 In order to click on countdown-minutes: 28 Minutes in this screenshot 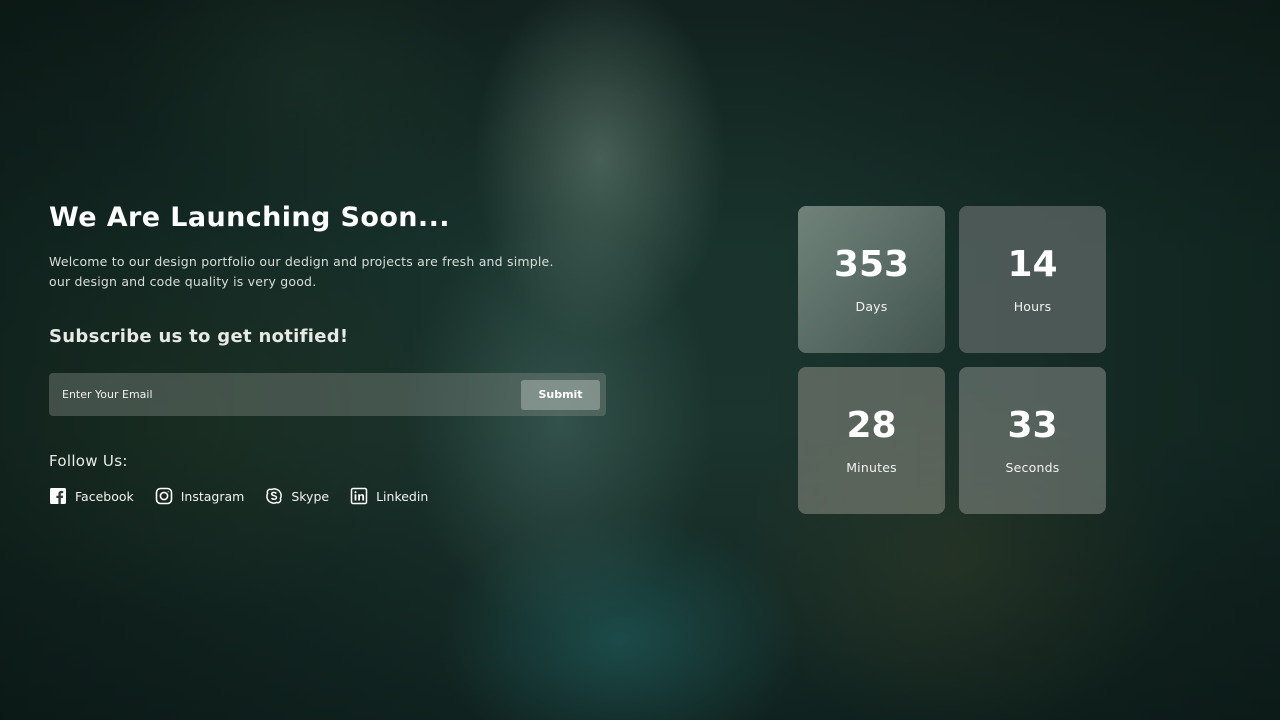, I will do `click(871, 440)`.